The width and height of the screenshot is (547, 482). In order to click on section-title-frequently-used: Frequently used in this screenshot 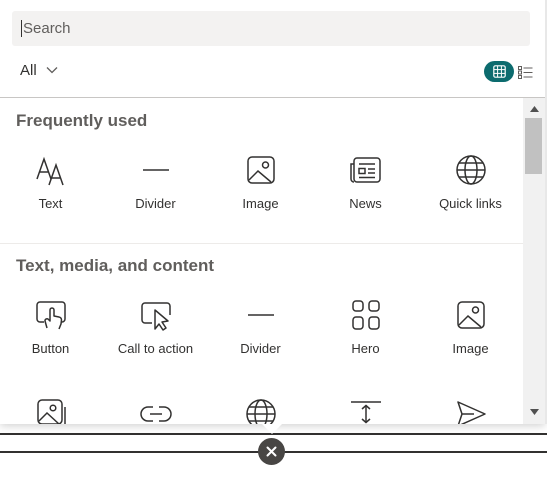, I will do `click(82, 120)`.